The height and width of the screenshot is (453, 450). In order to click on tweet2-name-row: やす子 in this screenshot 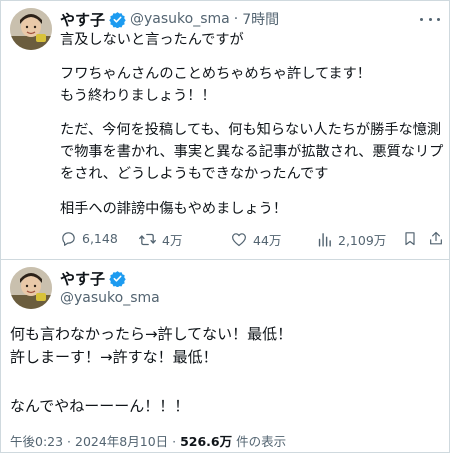, I will do `click(93, 278)`.